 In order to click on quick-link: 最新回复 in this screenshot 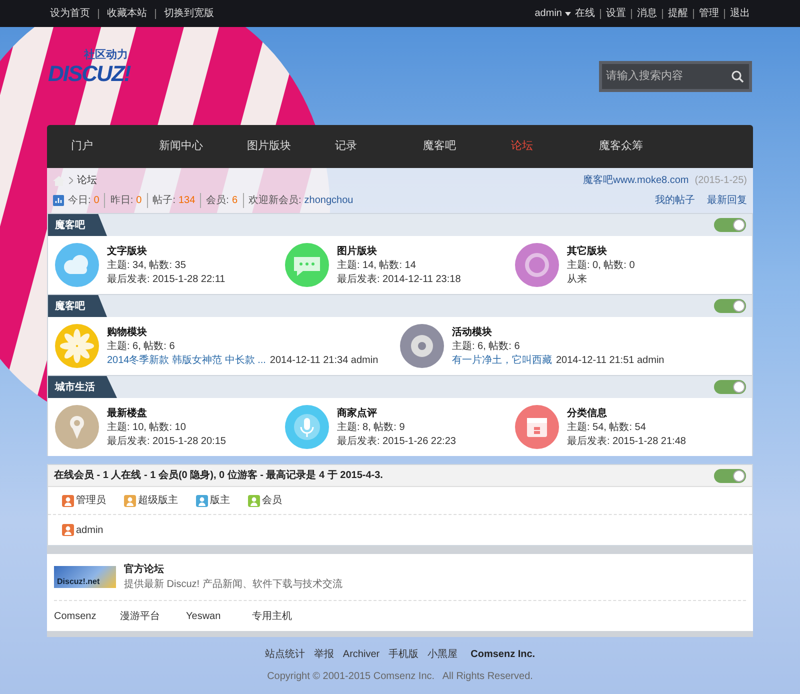, I will do `click(727, 200)`.